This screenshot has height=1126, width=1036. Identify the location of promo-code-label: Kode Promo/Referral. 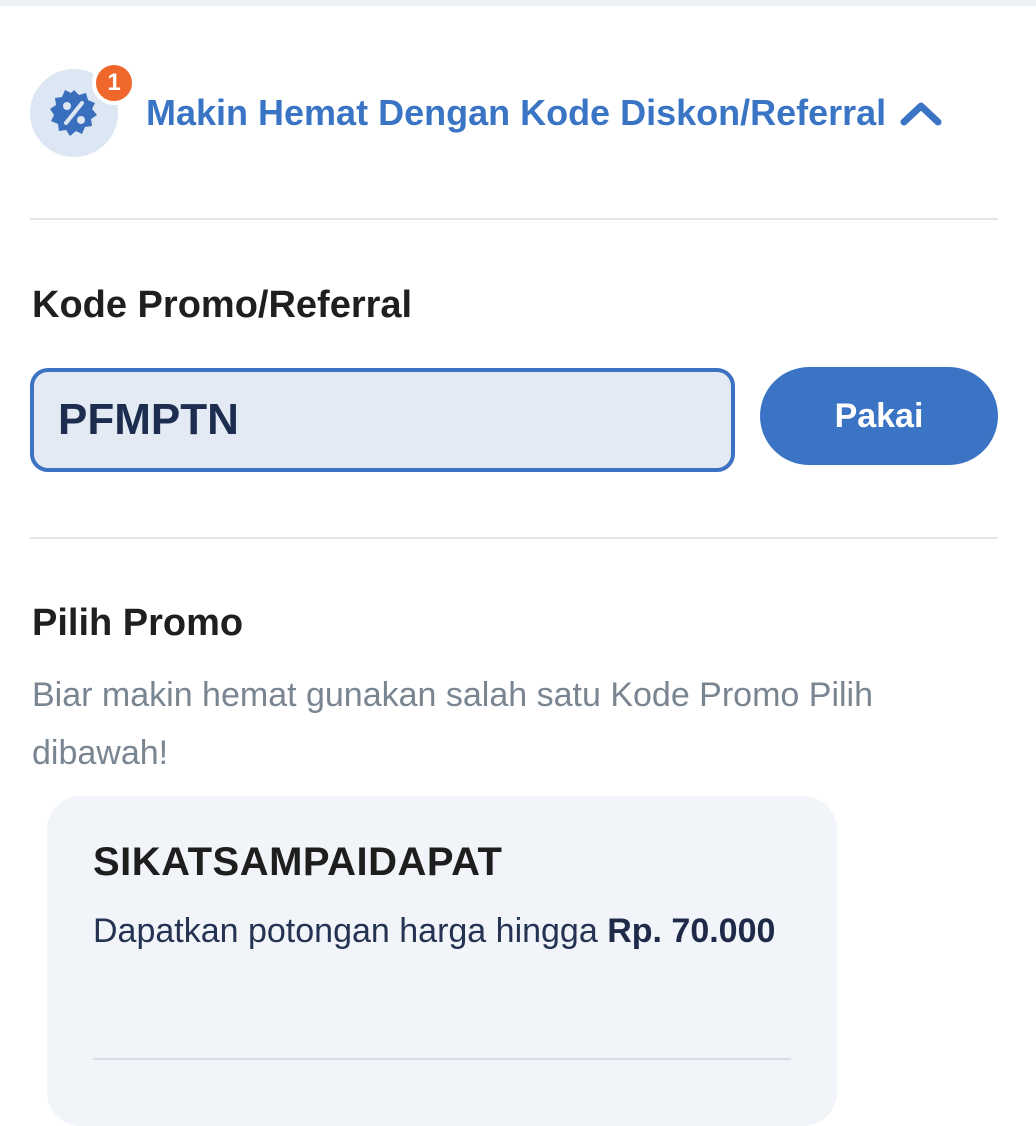
(222, 305).